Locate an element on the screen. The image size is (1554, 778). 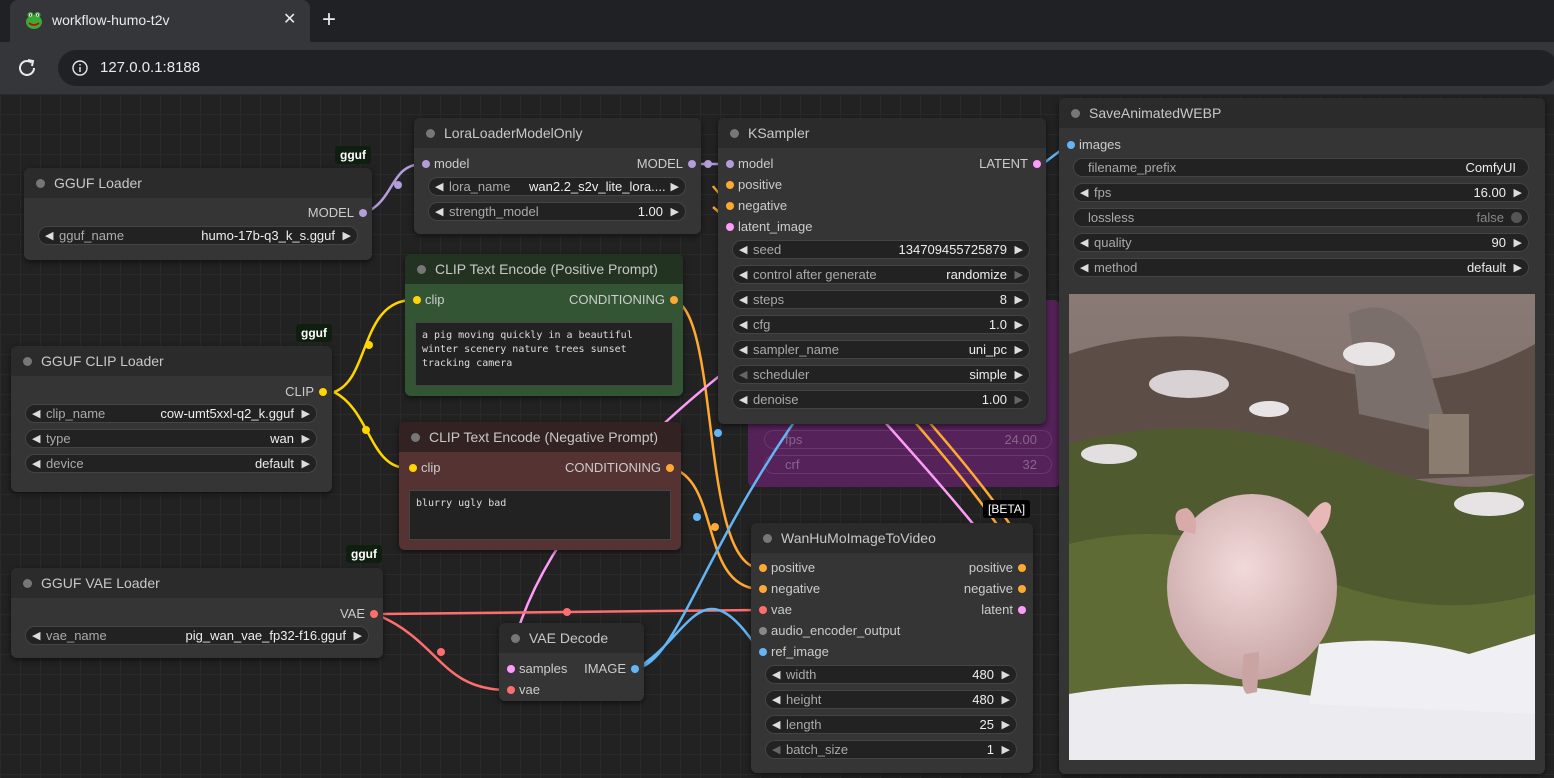
model-output-slot: MODEL is located at coordinates (666, 164).